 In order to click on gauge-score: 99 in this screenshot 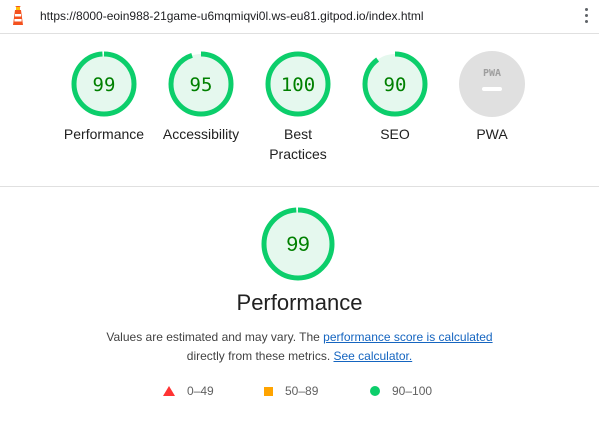, I will do `click(104, 85)`.